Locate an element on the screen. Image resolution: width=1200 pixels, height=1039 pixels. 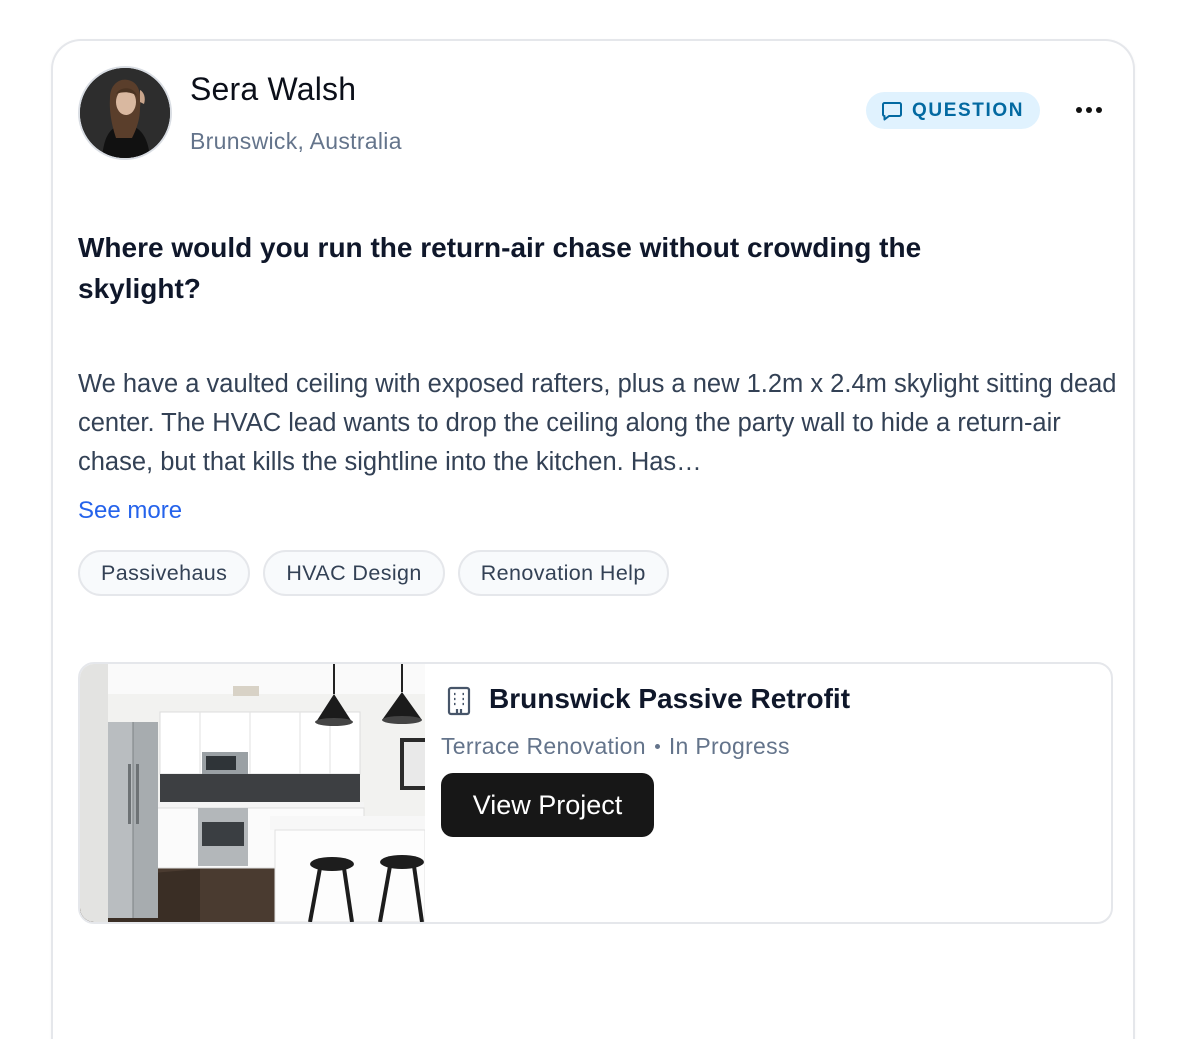
post-type-badge: QUESTION is located at coordinates (953, 110).